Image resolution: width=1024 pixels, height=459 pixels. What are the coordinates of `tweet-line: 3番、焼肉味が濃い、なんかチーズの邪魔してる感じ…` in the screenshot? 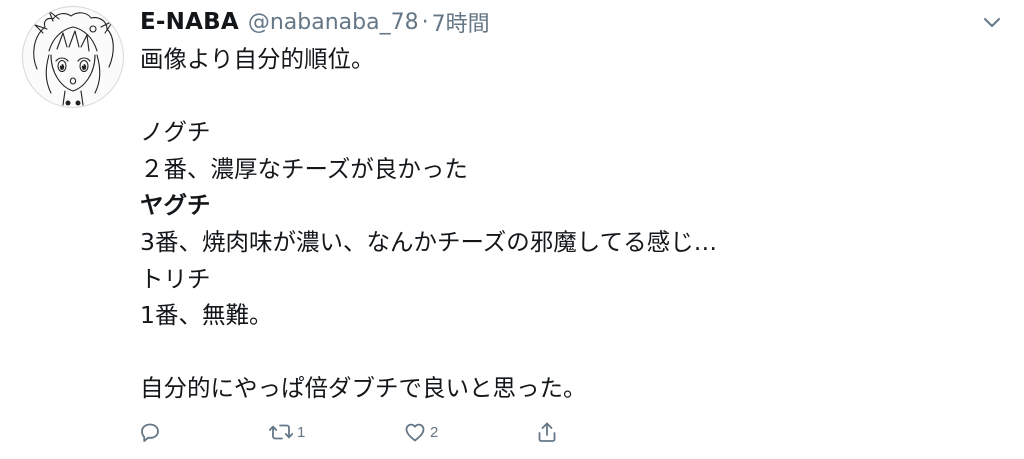 It's located at (429, 241).